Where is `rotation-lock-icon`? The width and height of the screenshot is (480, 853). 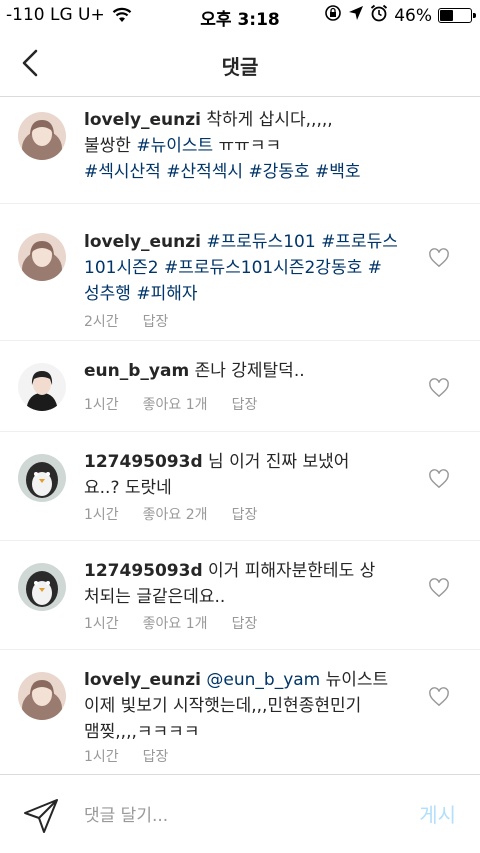
rotation-lock-icon is located at coordinates (333, 15).